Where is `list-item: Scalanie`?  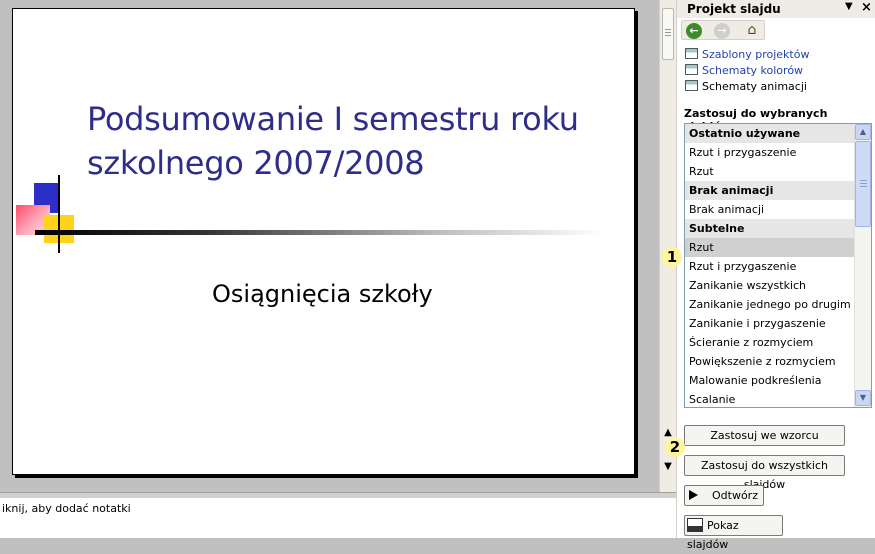
list-item: Scalanie is located at coordinates (769, 398).